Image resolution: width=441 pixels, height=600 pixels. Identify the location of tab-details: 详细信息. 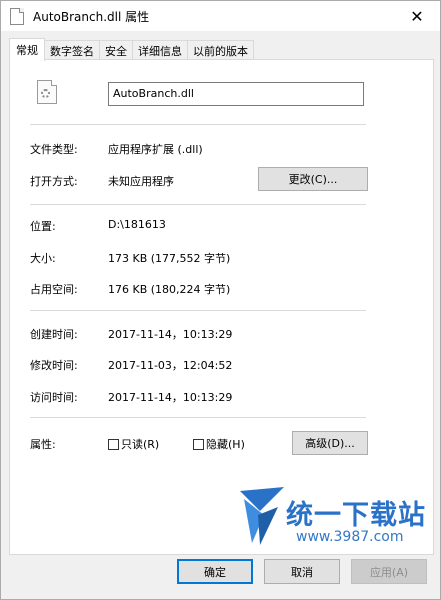
(160, 50).